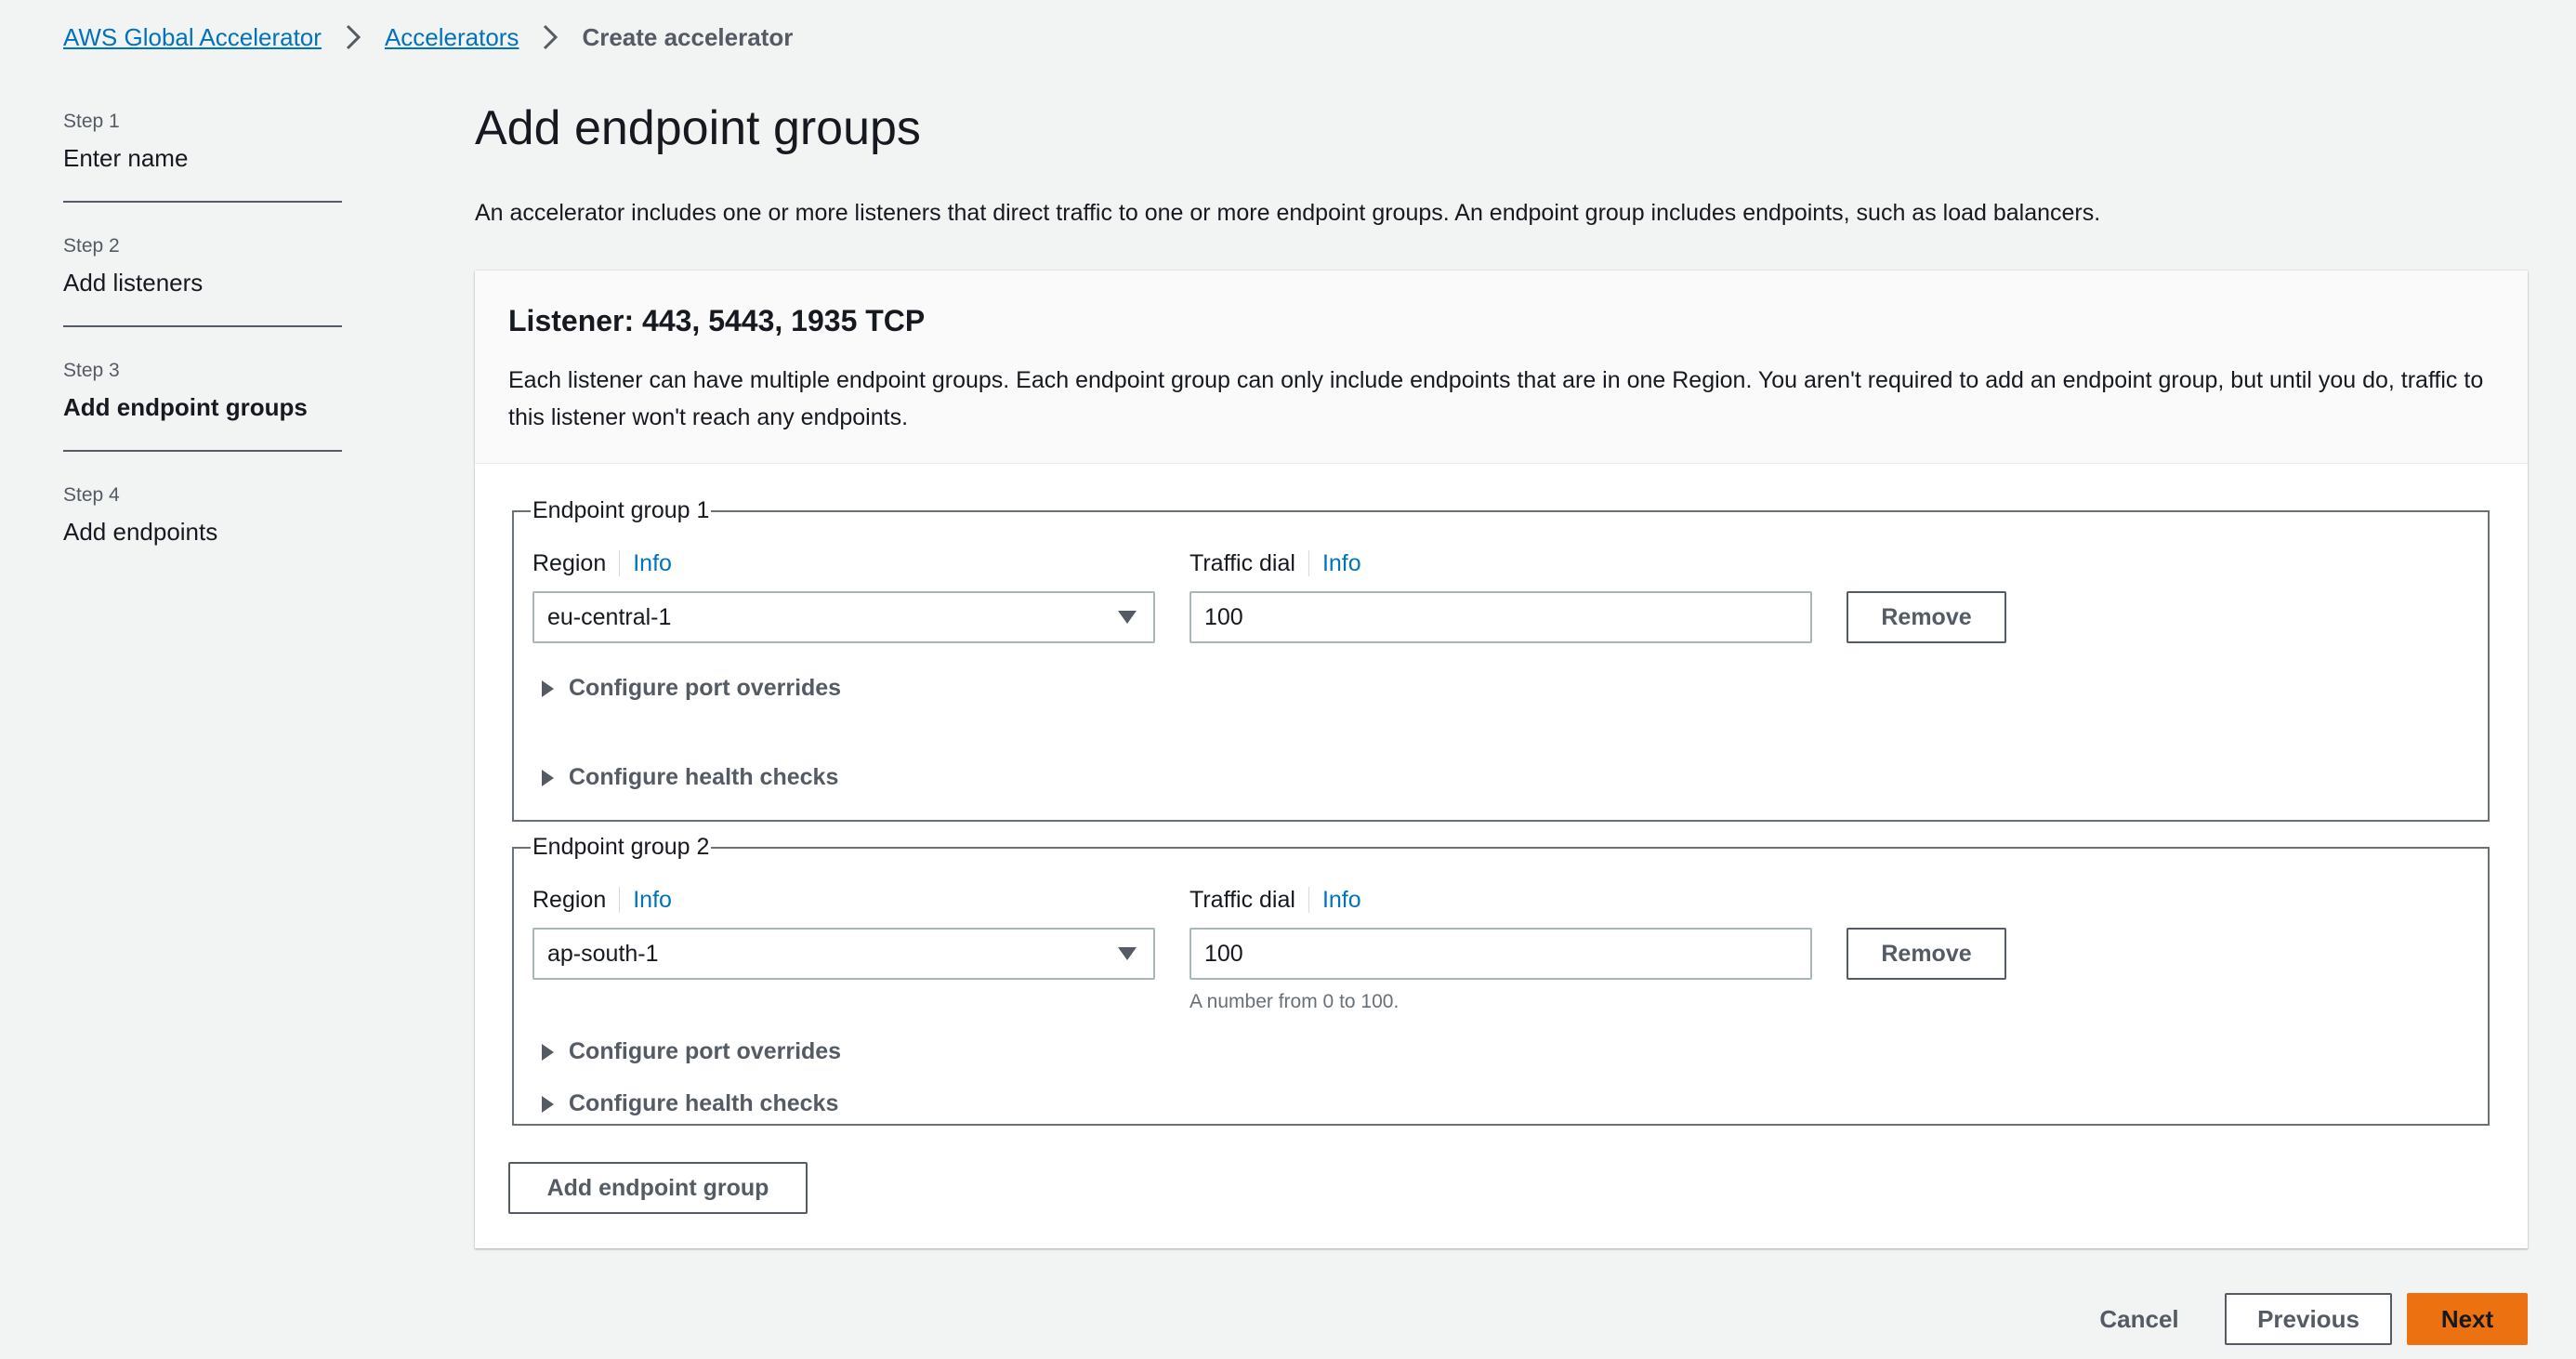  I want to click on previous-button: Previous, so click(2308, 1319).